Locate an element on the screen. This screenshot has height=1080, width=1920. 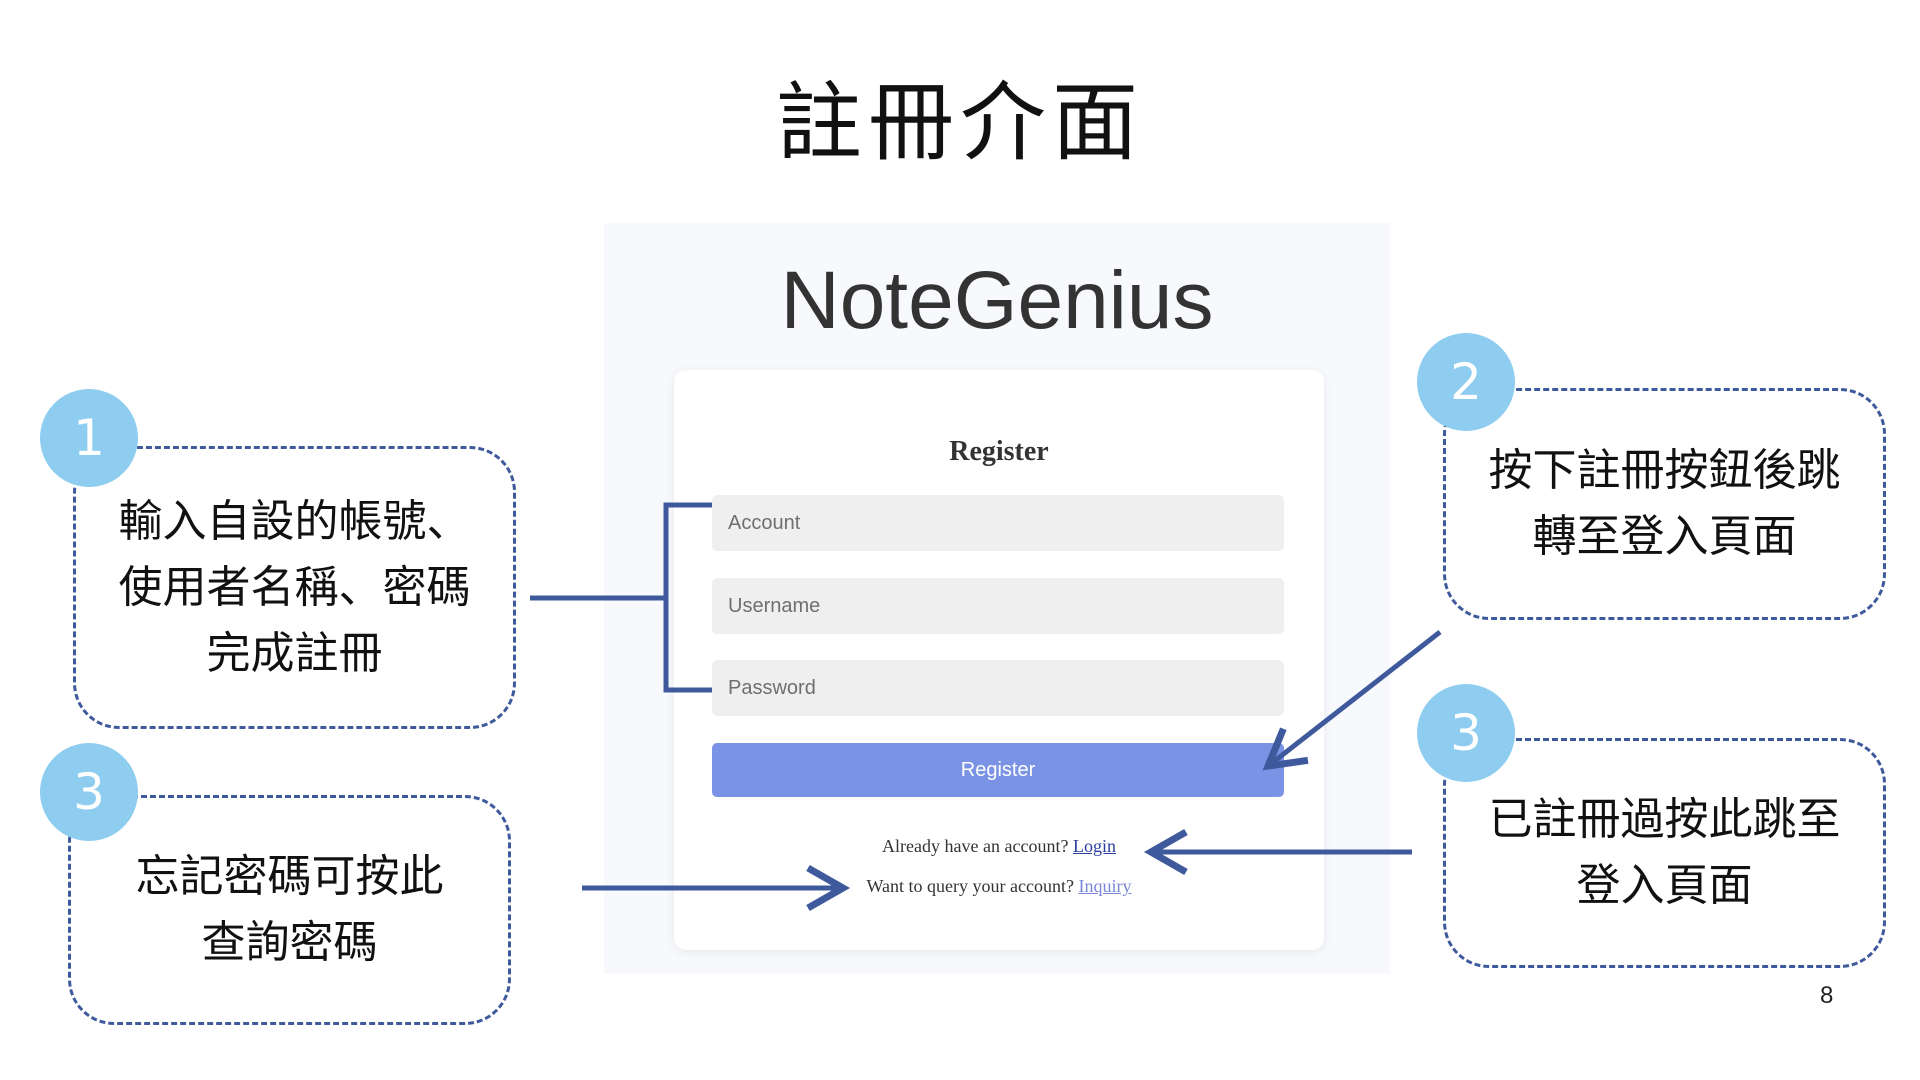
callout-line: 輸入自設的帳號、 is located at coordinates (294, 521).